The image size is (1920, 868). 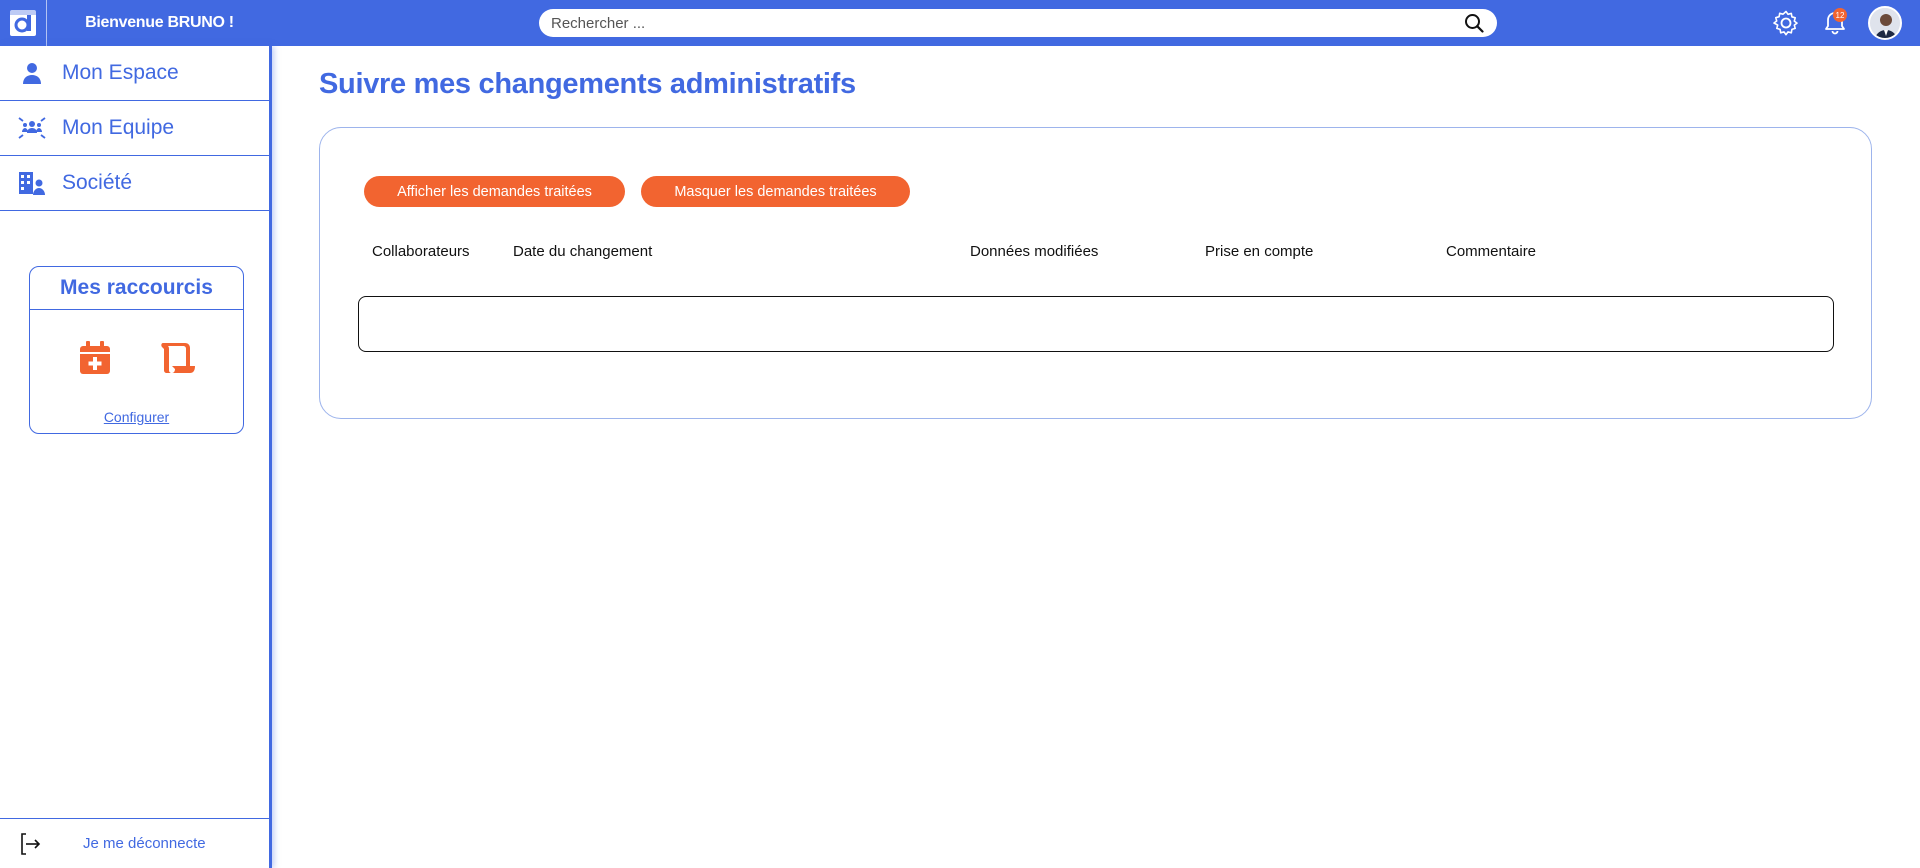 What do you see at coordinates (95, 358) in the screenshot?
I see `calendar-add-icon` at bounding box center [95, 358].